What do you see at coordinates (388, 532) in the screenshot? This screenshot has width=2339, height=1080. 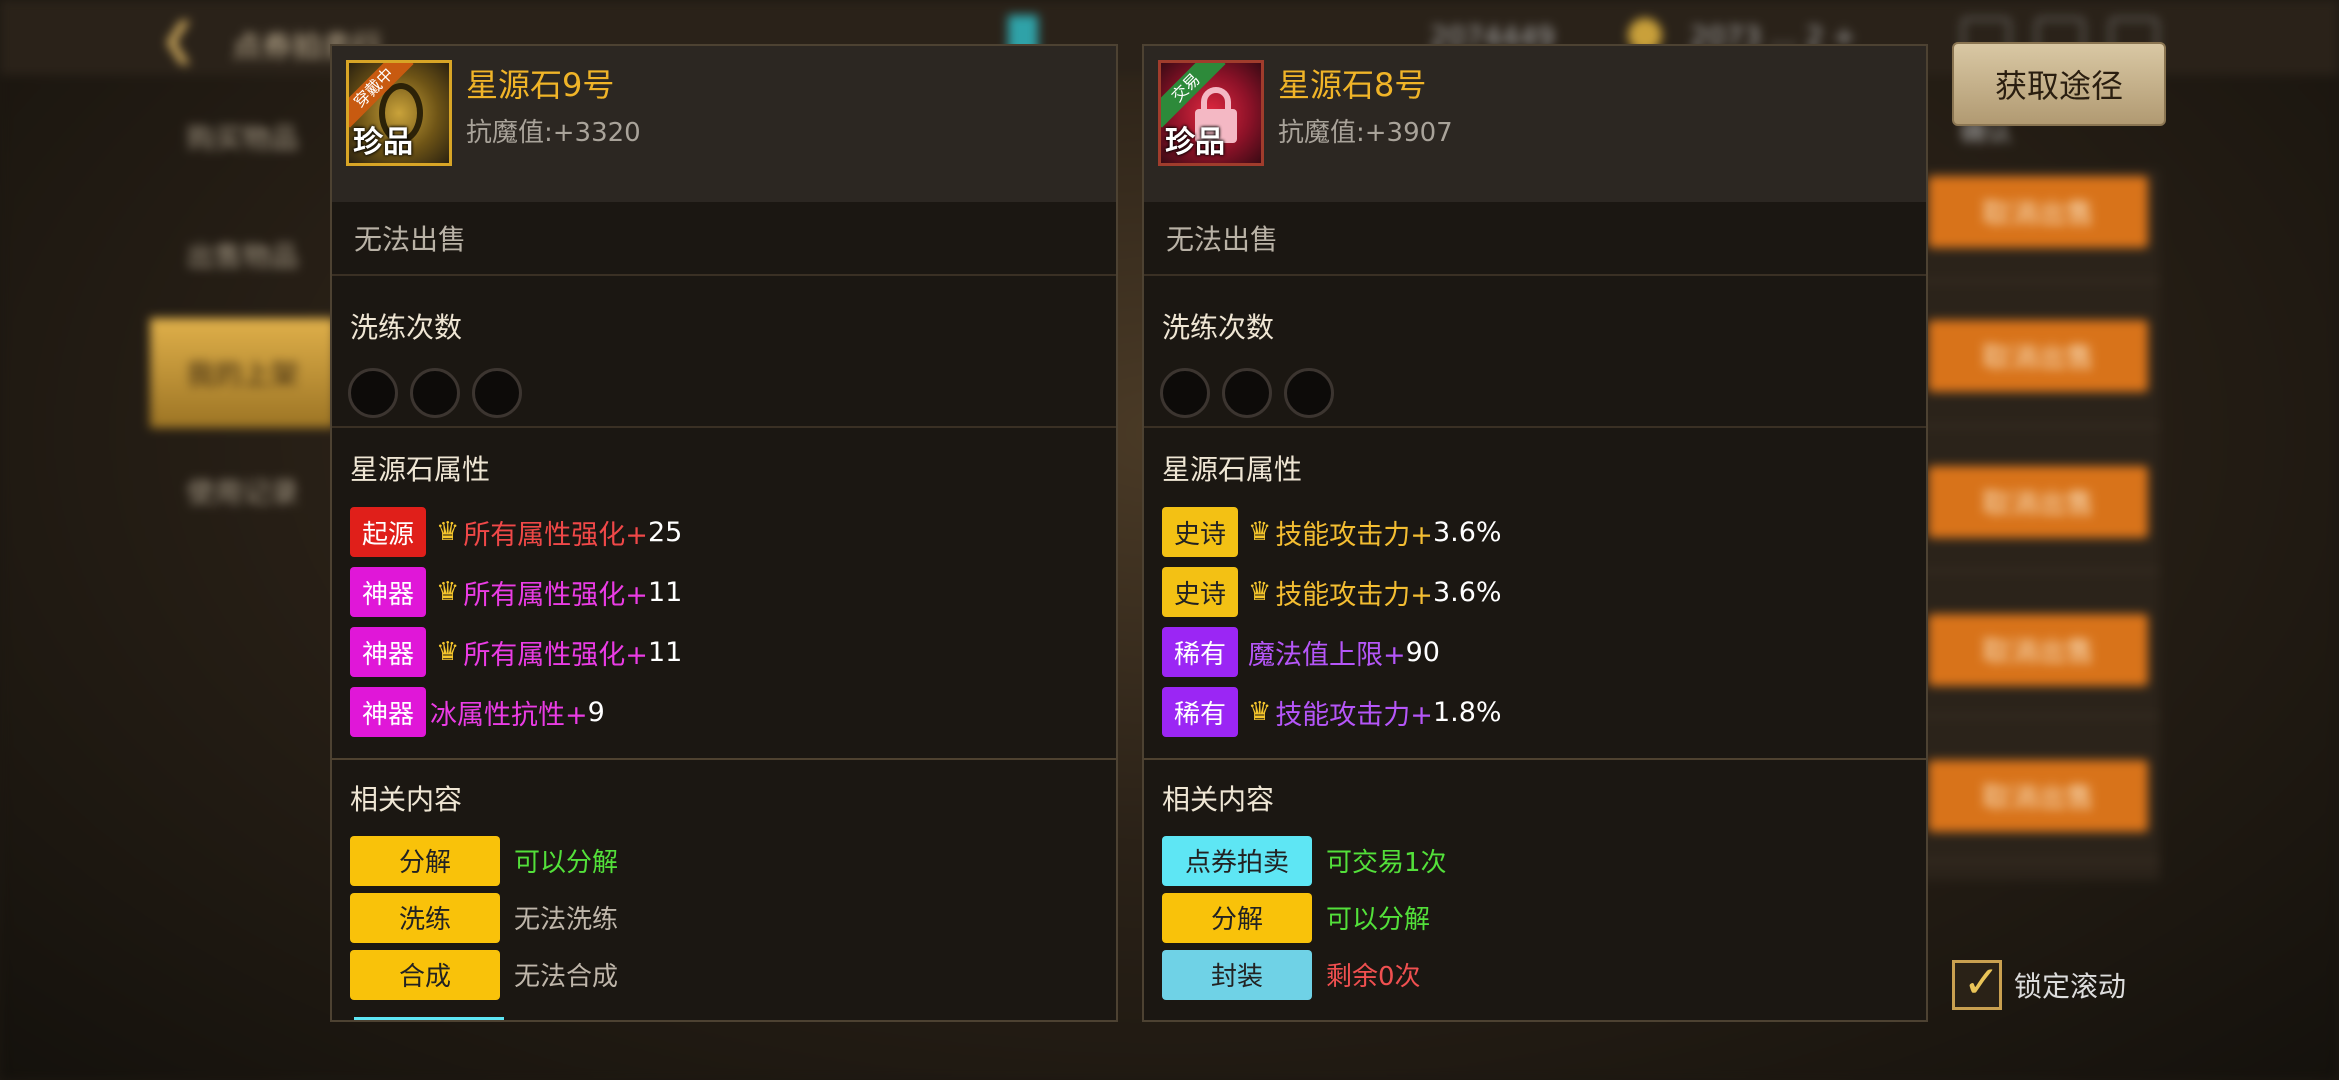 I see `grade-tag-origin: 起源` at bounding box center [388, 532].